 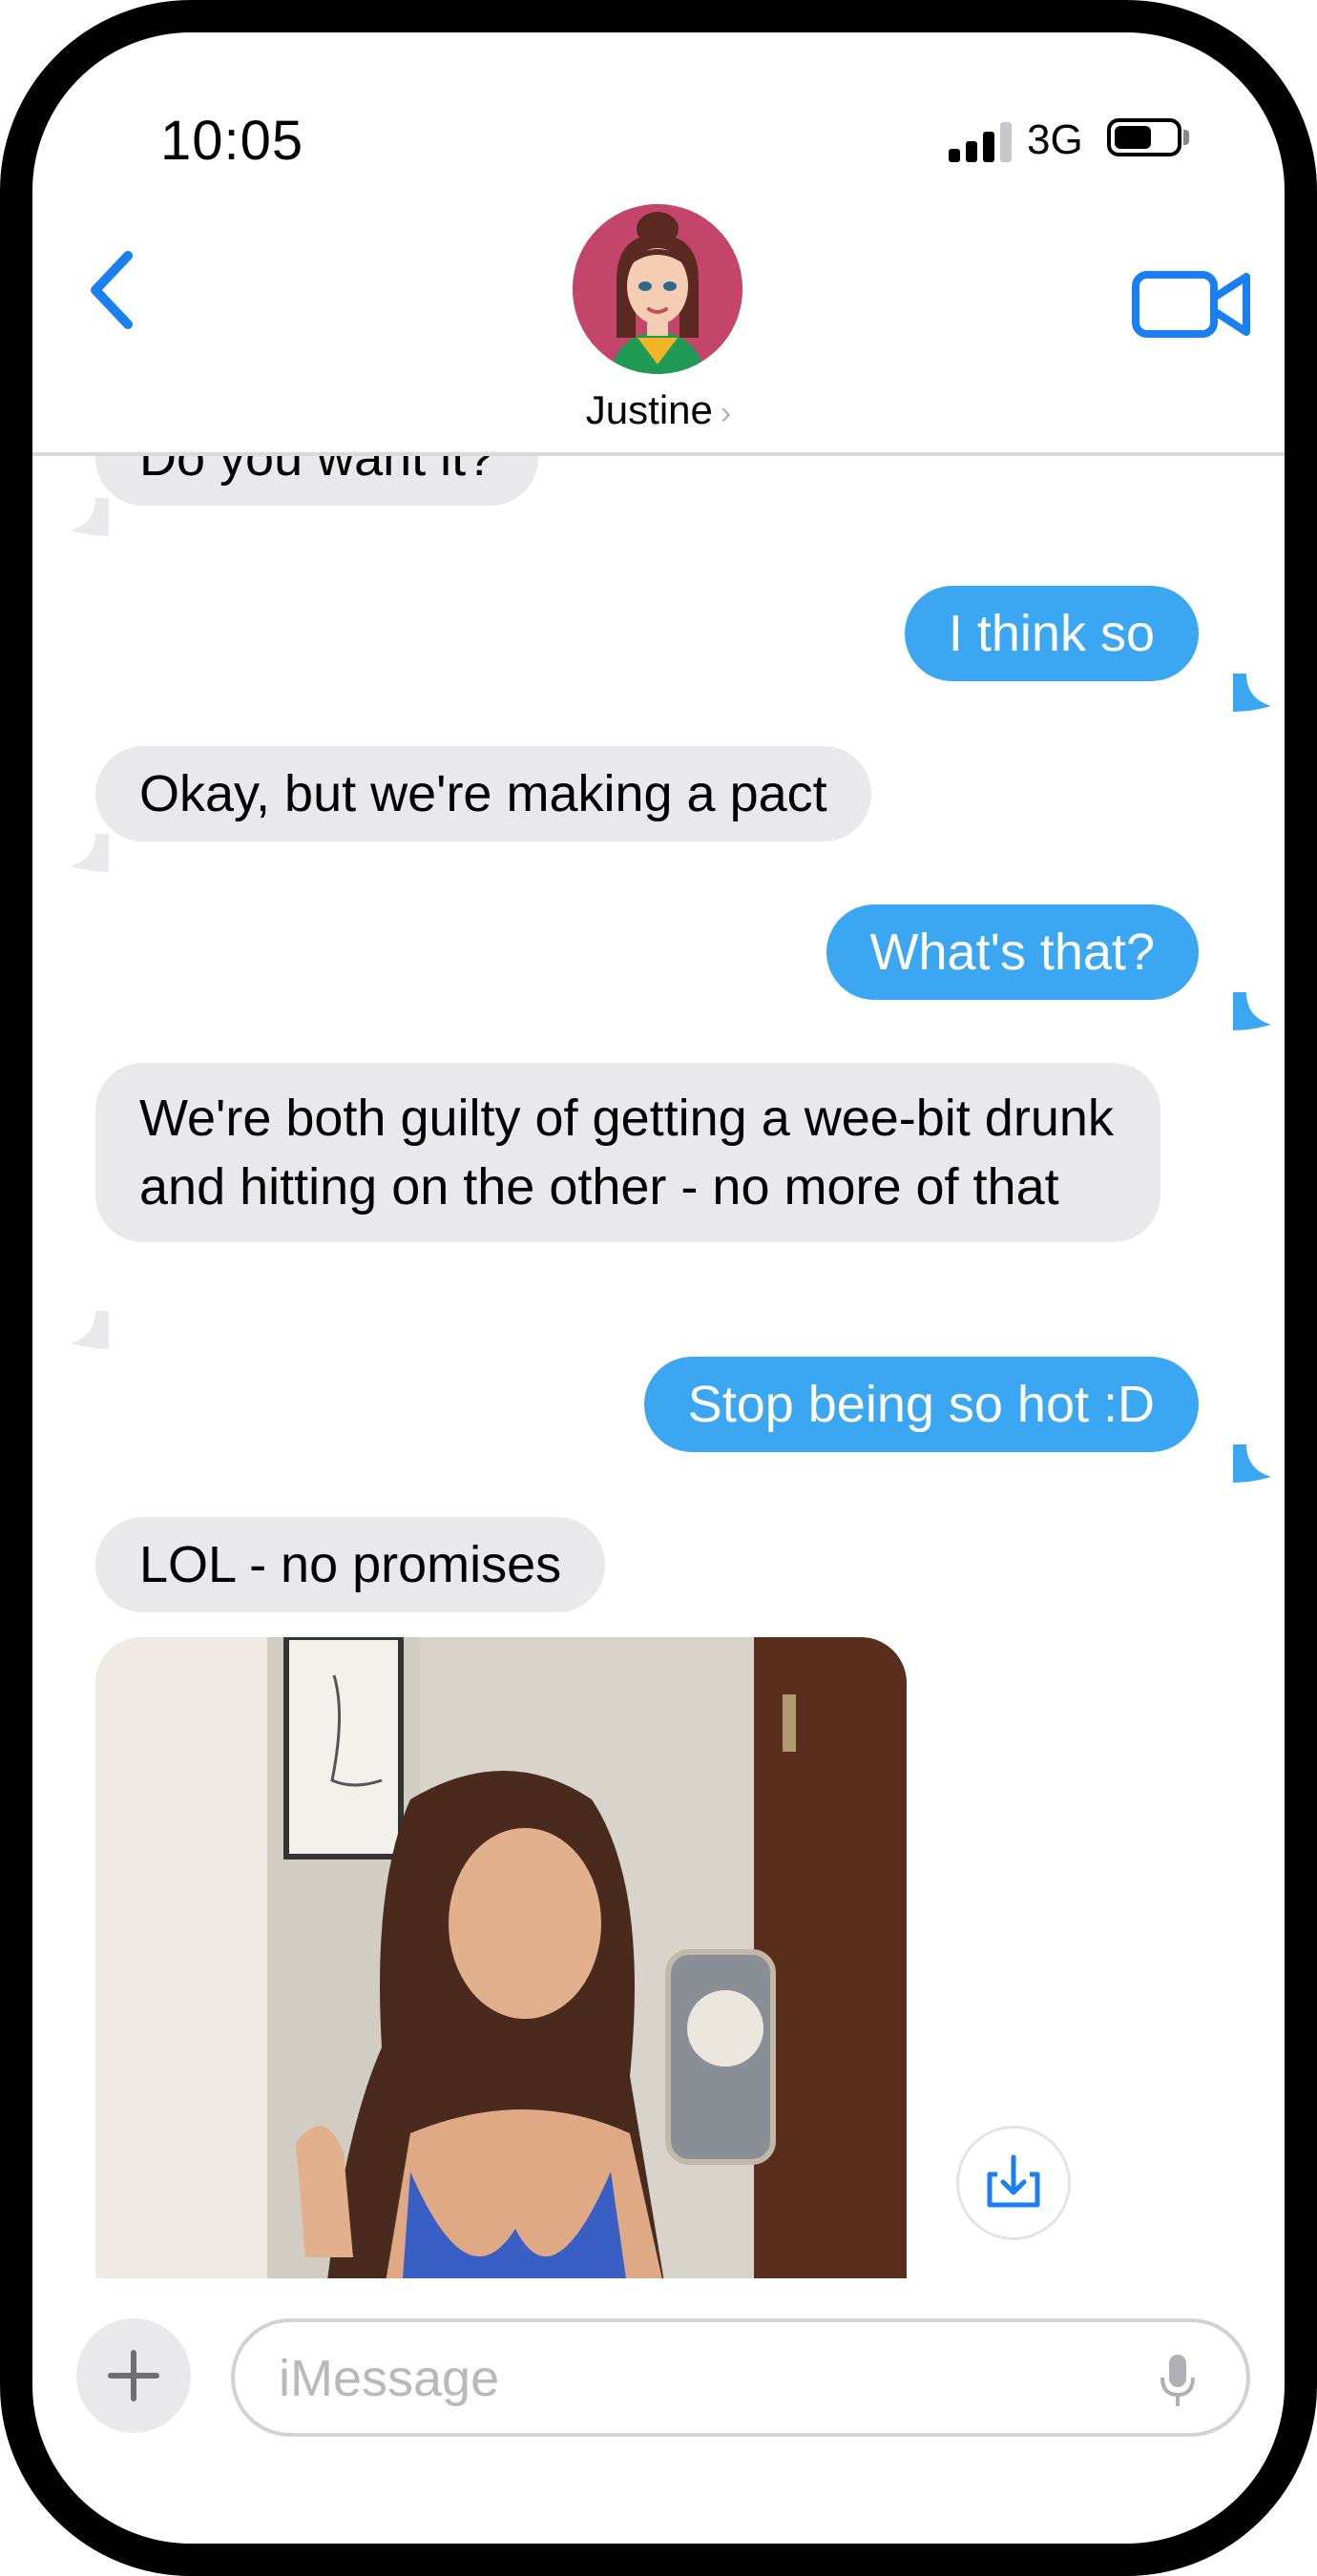 I want to click on message-input, so click(x=699, y=2378).